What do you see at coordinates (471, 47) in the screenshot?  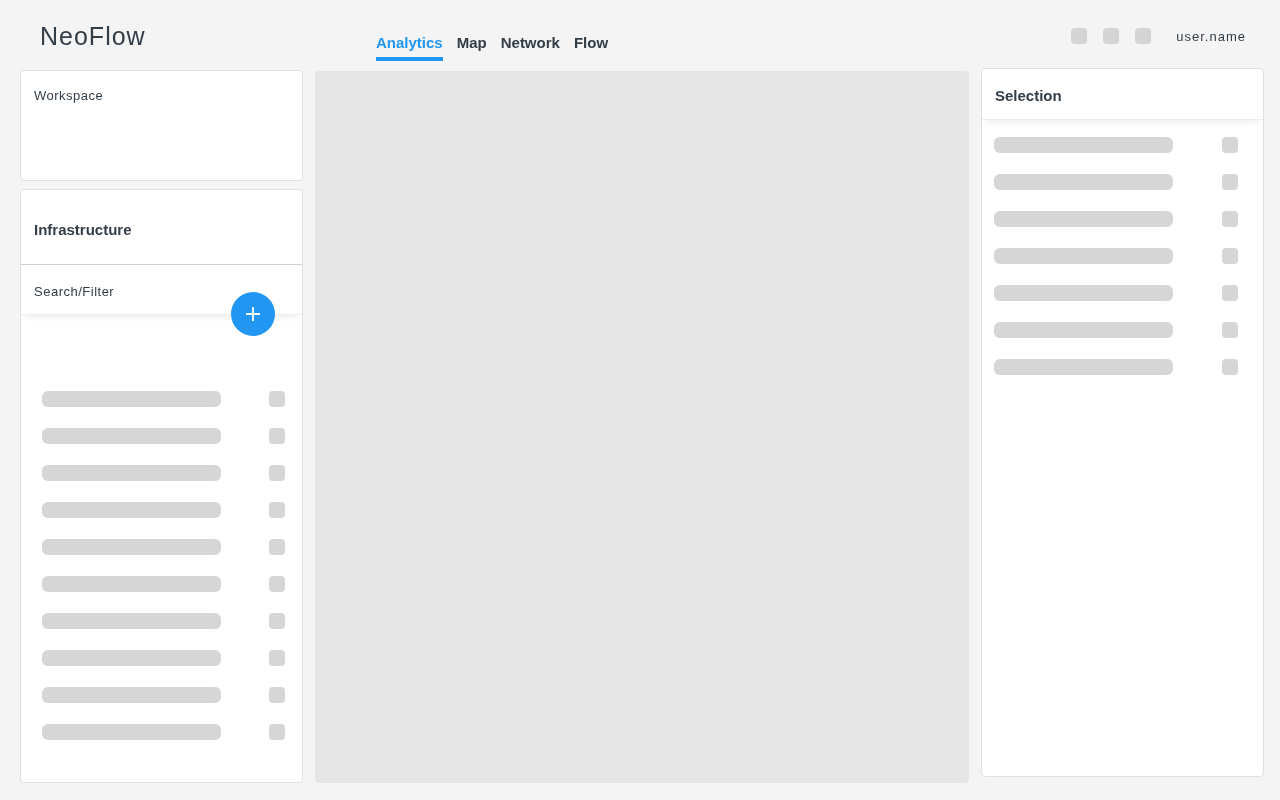 I see `nav-tab: Map` at bounding box center [471, 47].